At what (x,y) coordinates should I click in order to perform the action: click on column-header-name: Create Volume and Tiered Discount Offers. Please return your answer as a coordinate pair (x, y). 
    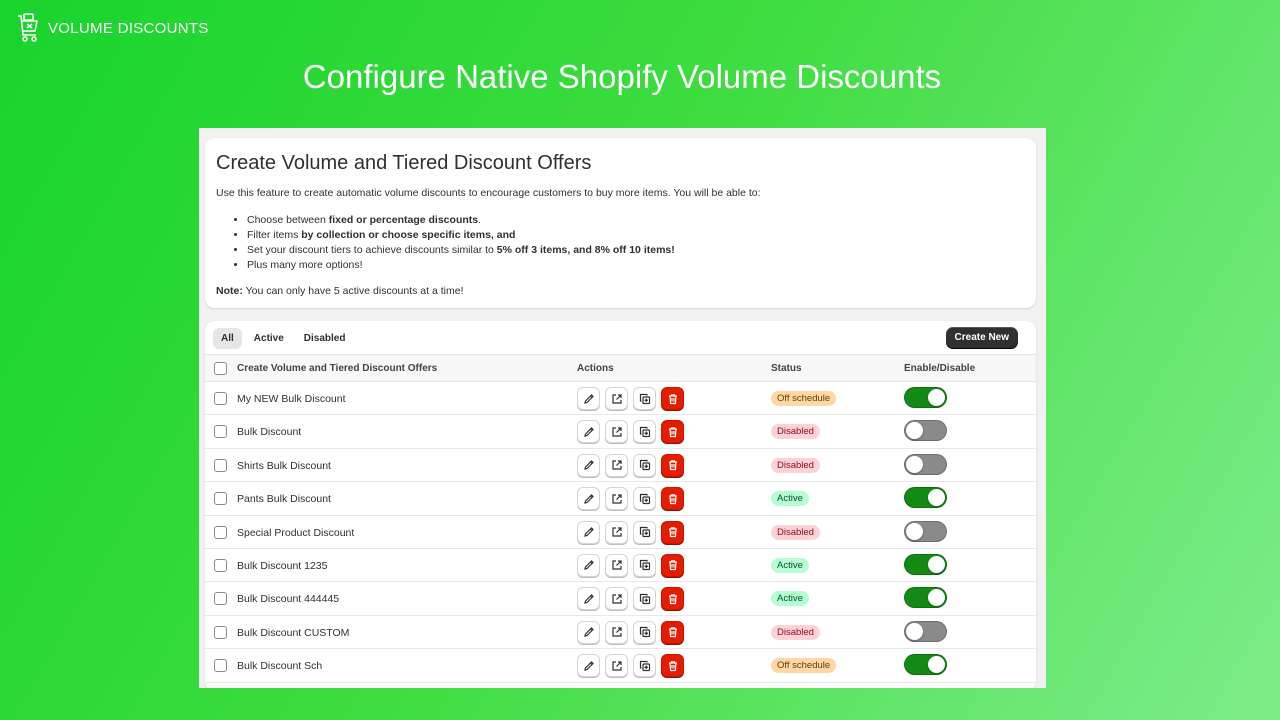
    Looking at the image, I should click on (337, 368).